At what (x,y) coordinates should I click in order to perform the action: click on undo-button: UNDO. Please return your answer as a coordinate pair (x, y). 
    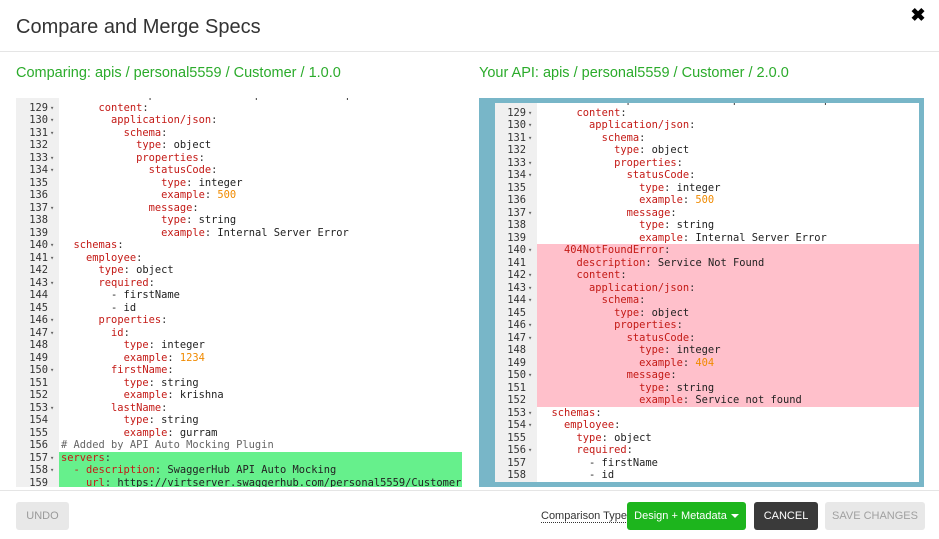
    Looking at the image, I should click on (42, 516).